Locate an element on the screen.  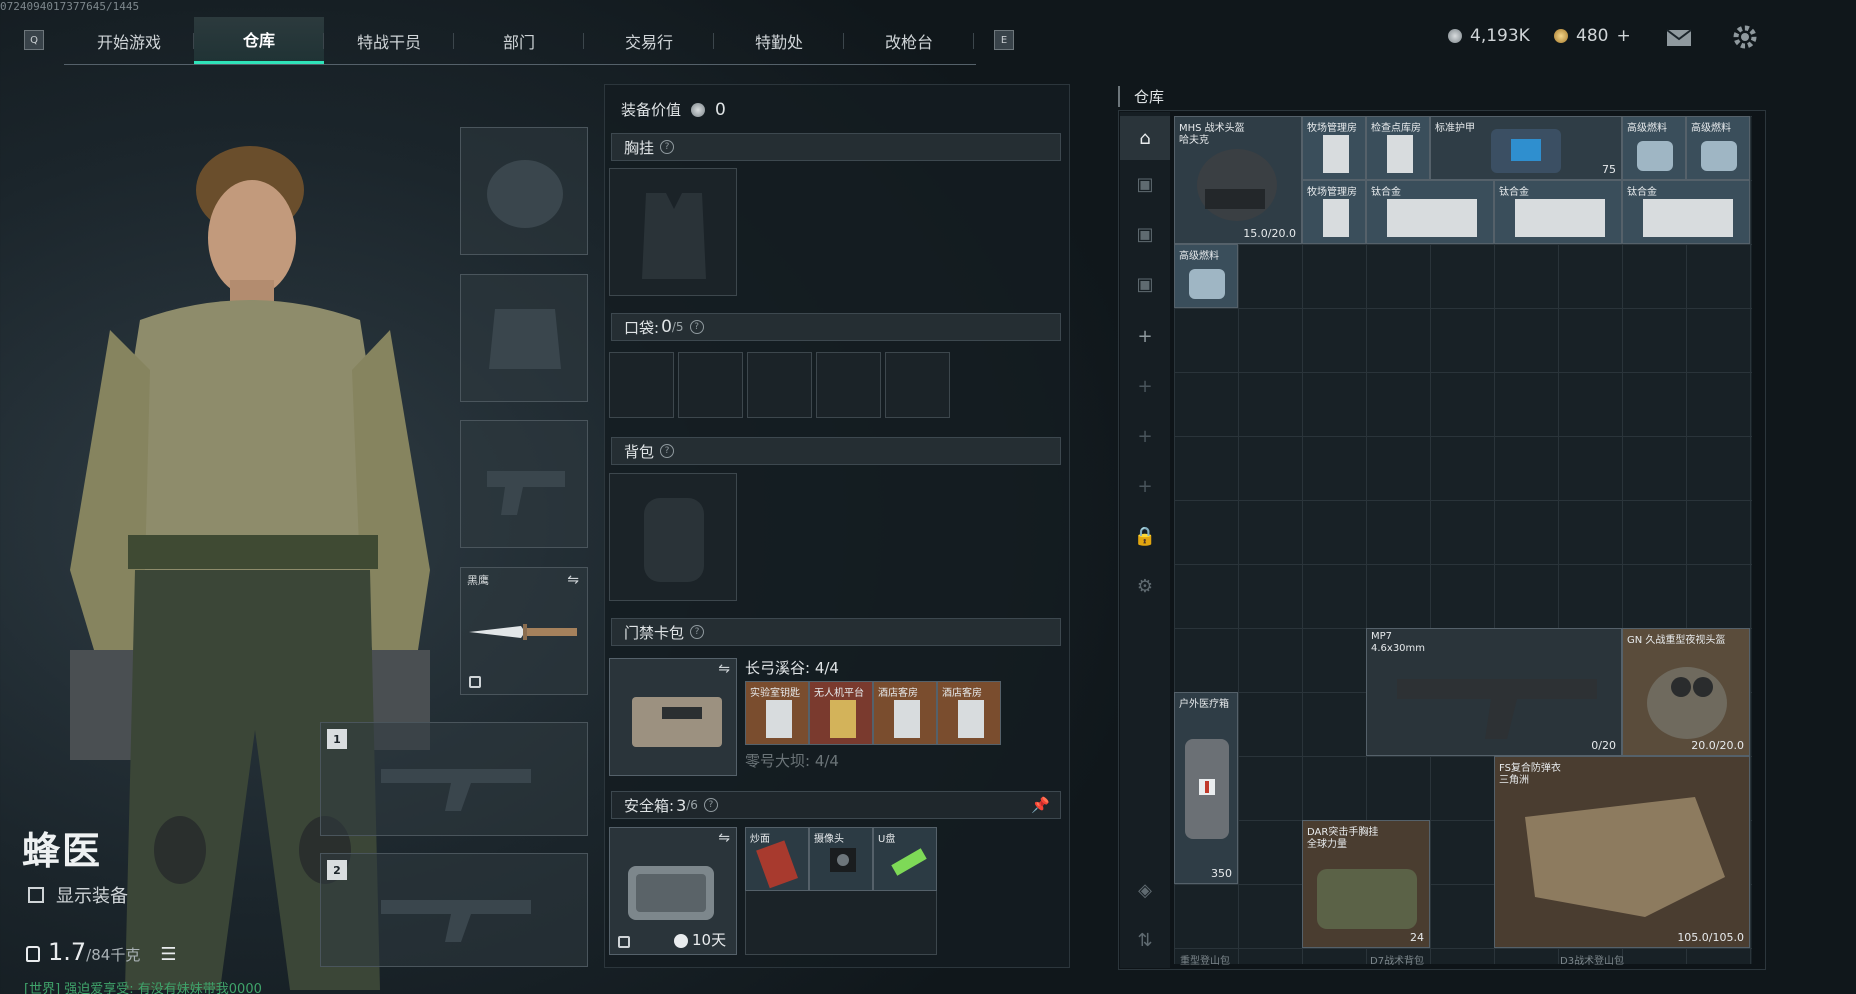
keycard-header: 门禁卡包? is located at coordinates (836, 632).